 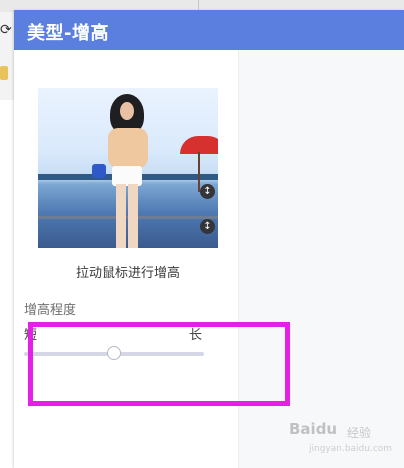 I want to click on annotation-highlight-box, so click(x=159, y=364).